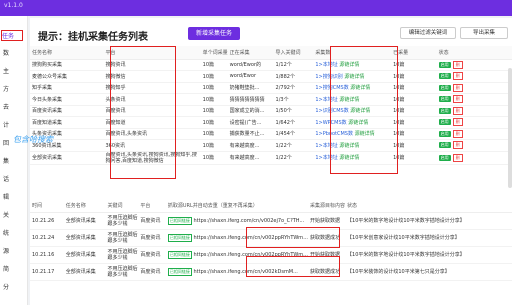  I want to click on task-keywords: 1/22个, so click(293, 145).